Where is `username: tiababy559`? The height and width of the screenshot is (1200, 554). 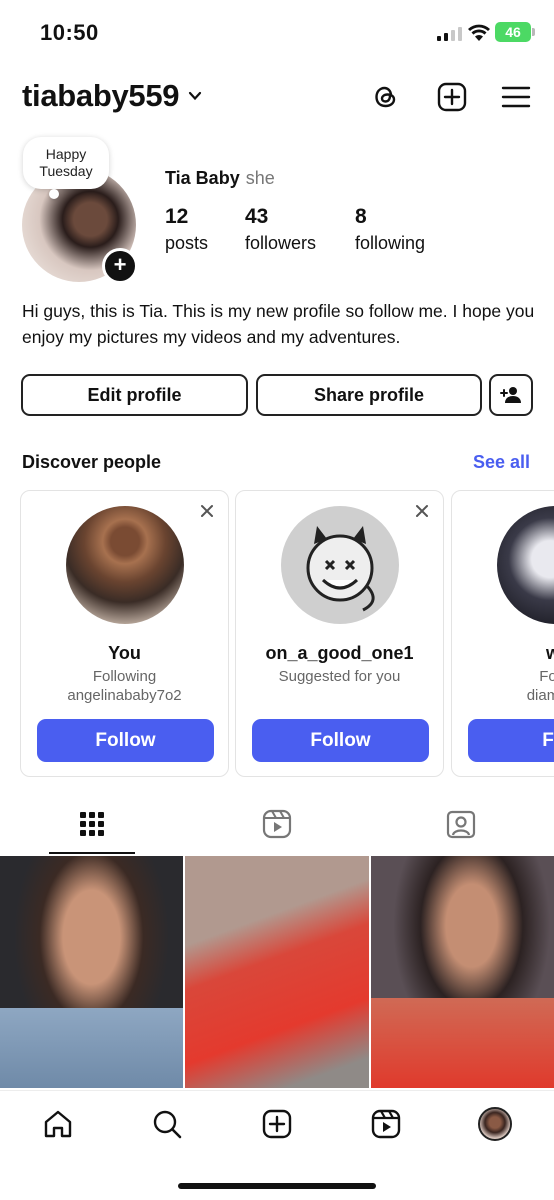
username: tiababy559 is located at coordinates (101, 95).